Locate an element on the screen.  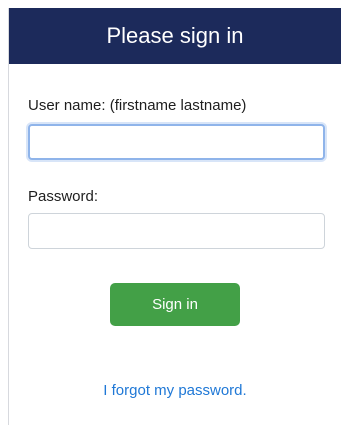
forgot-password-row: I forgot my password. is located at coordinates (175, 391).